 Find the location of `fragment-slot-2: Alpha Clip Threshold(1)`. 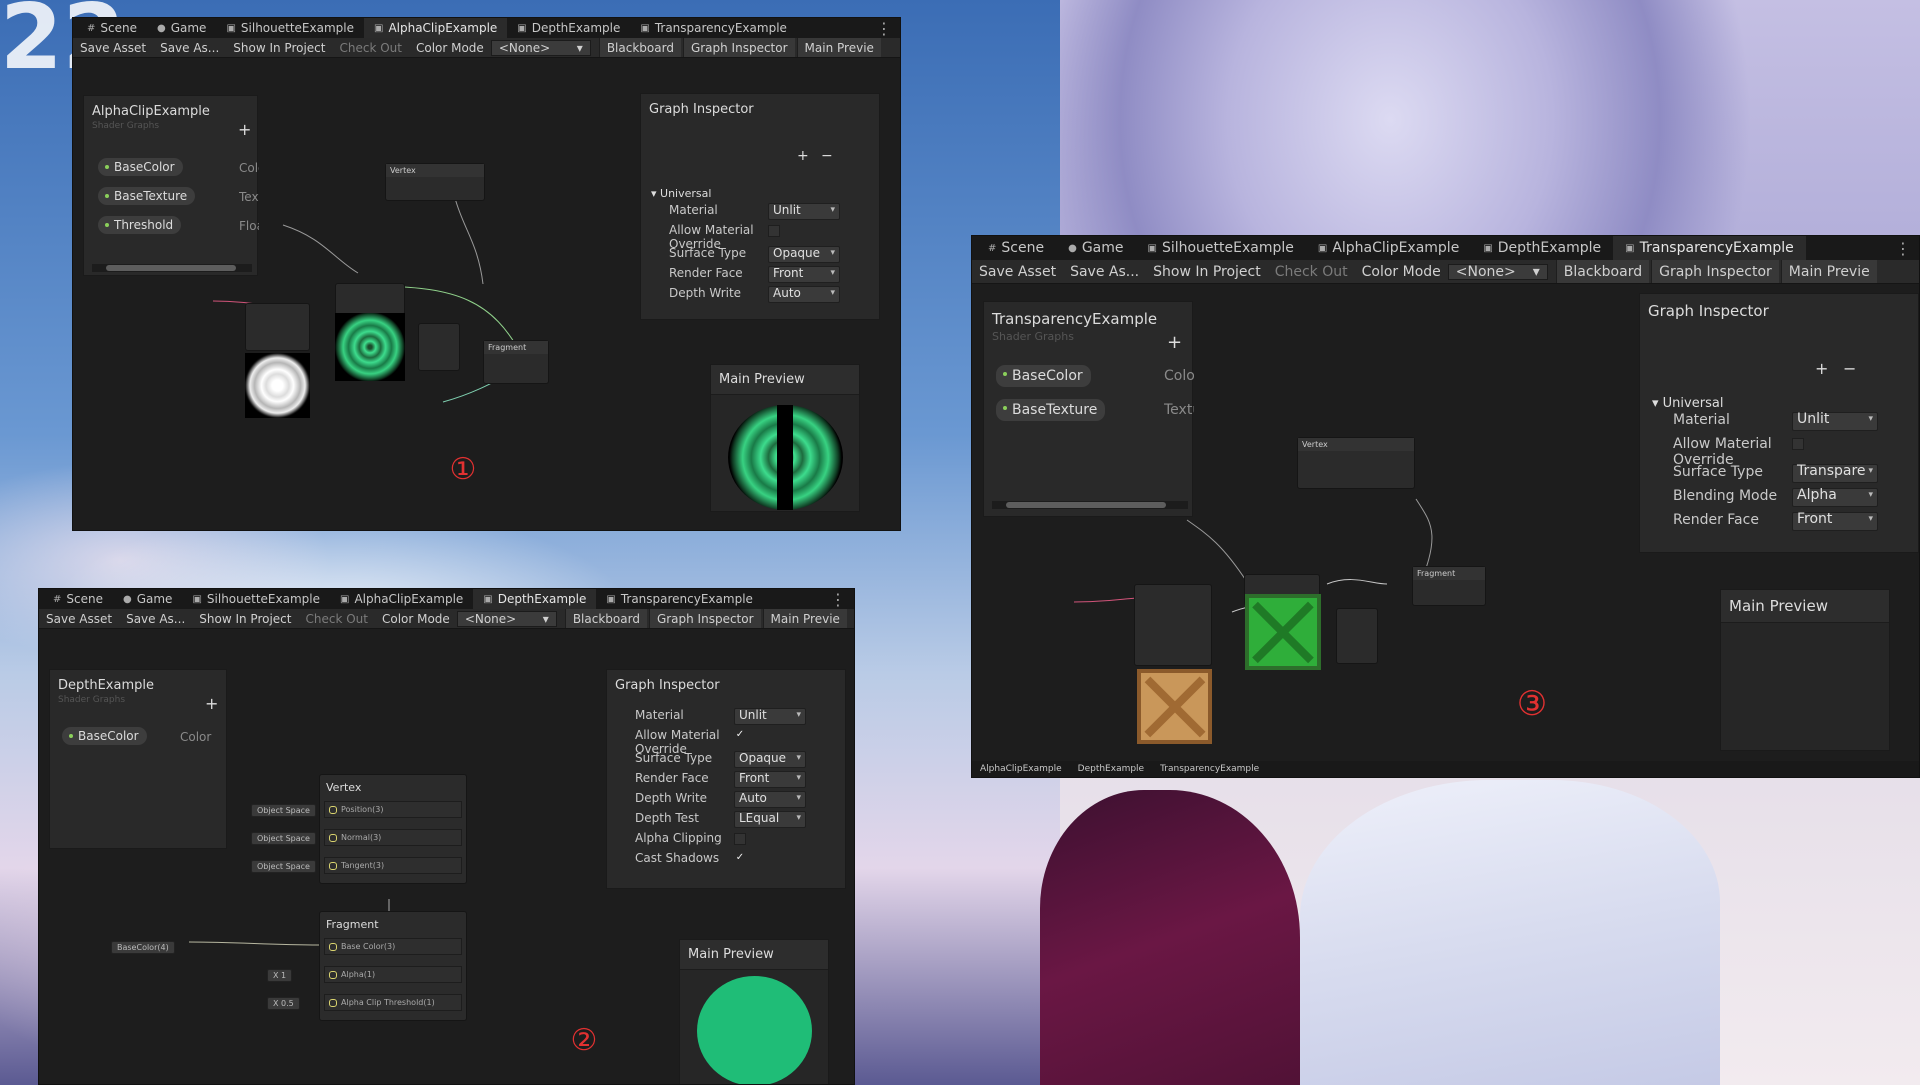

fragment-slot-2: Alpha Clip Threshold(1) is located at coordinates (393, 1002).